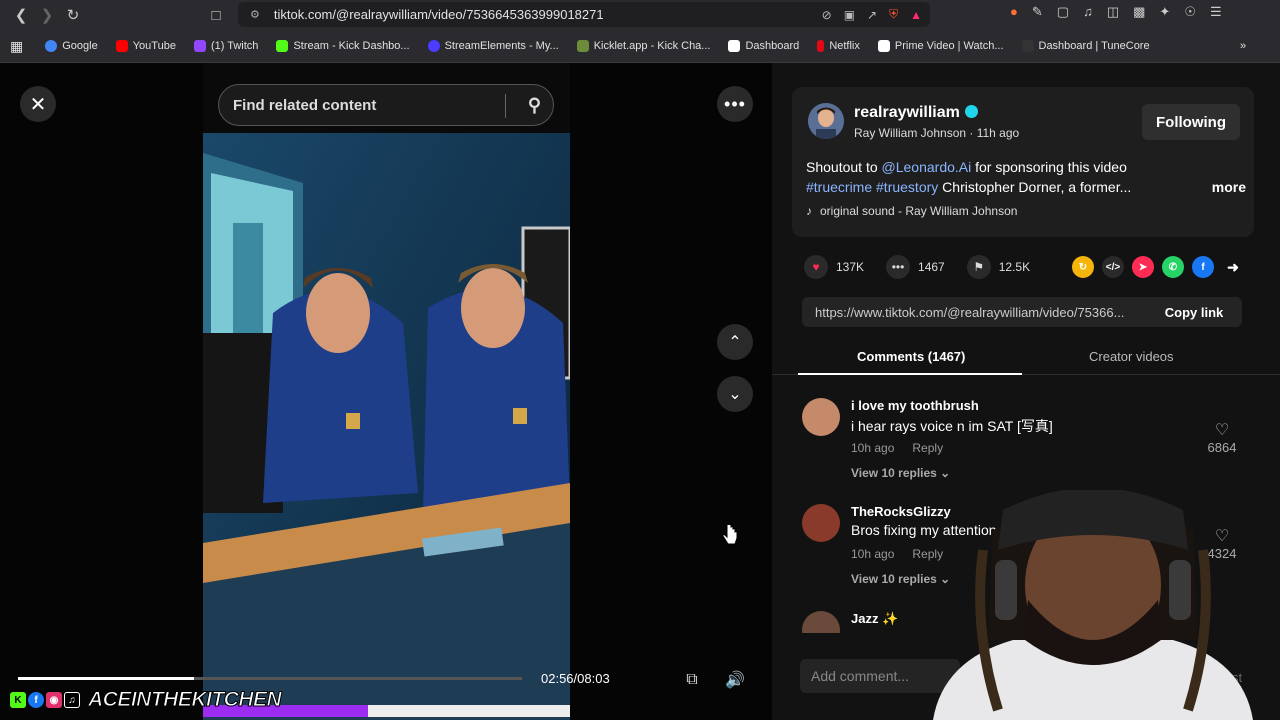  I want to click on video-progress-fill, so click(106, 678).